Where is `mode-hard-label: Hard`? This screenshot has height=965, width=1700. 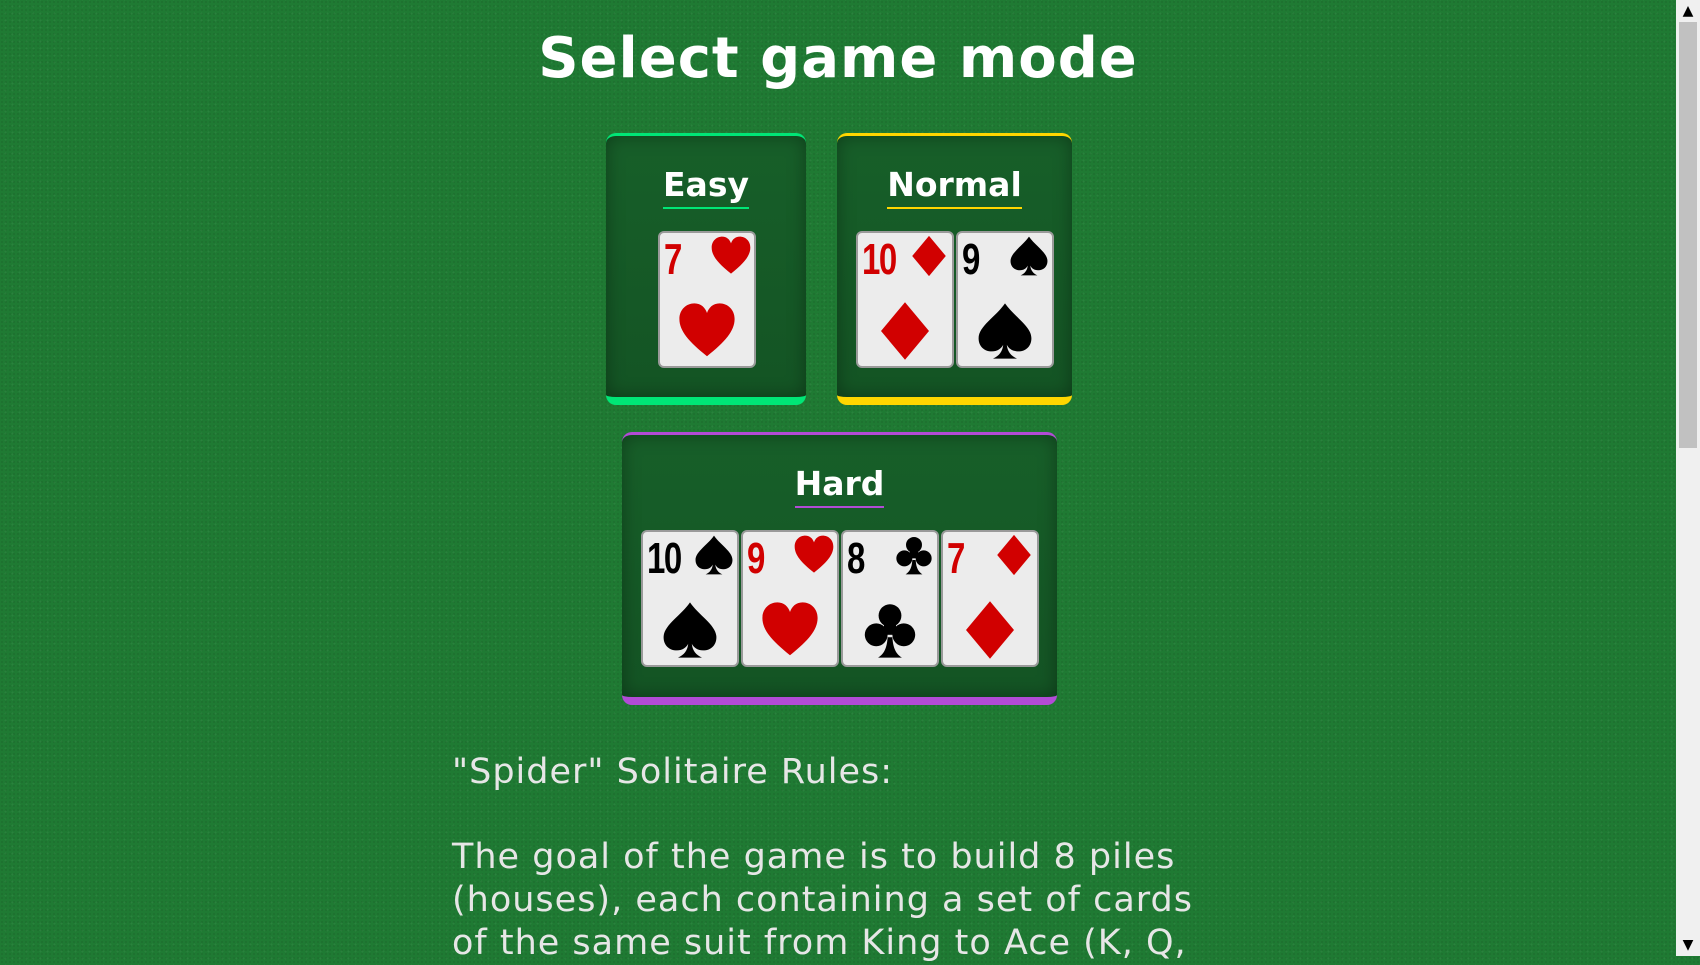
mode-hard-label: Hard is located at coordinates (839, 486).